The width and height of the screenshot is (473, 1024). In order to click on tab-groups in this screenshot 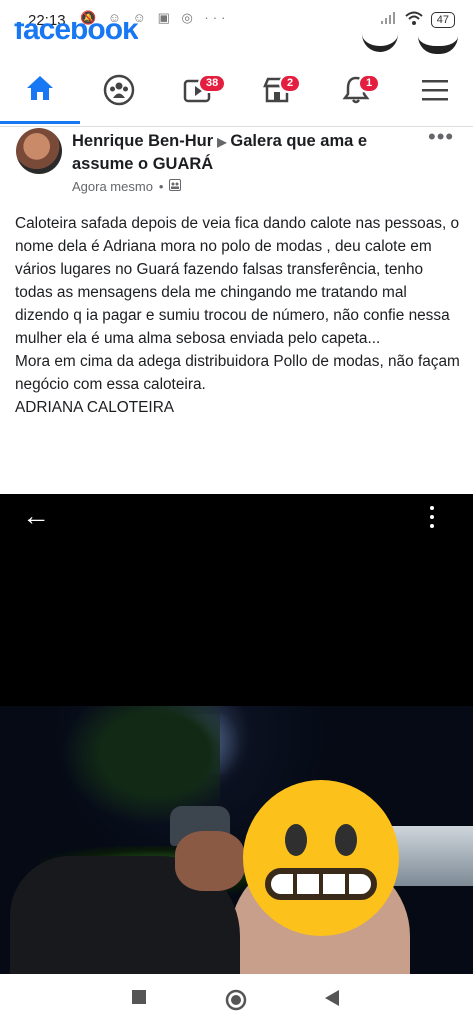, I will do `click(119, 92)`.